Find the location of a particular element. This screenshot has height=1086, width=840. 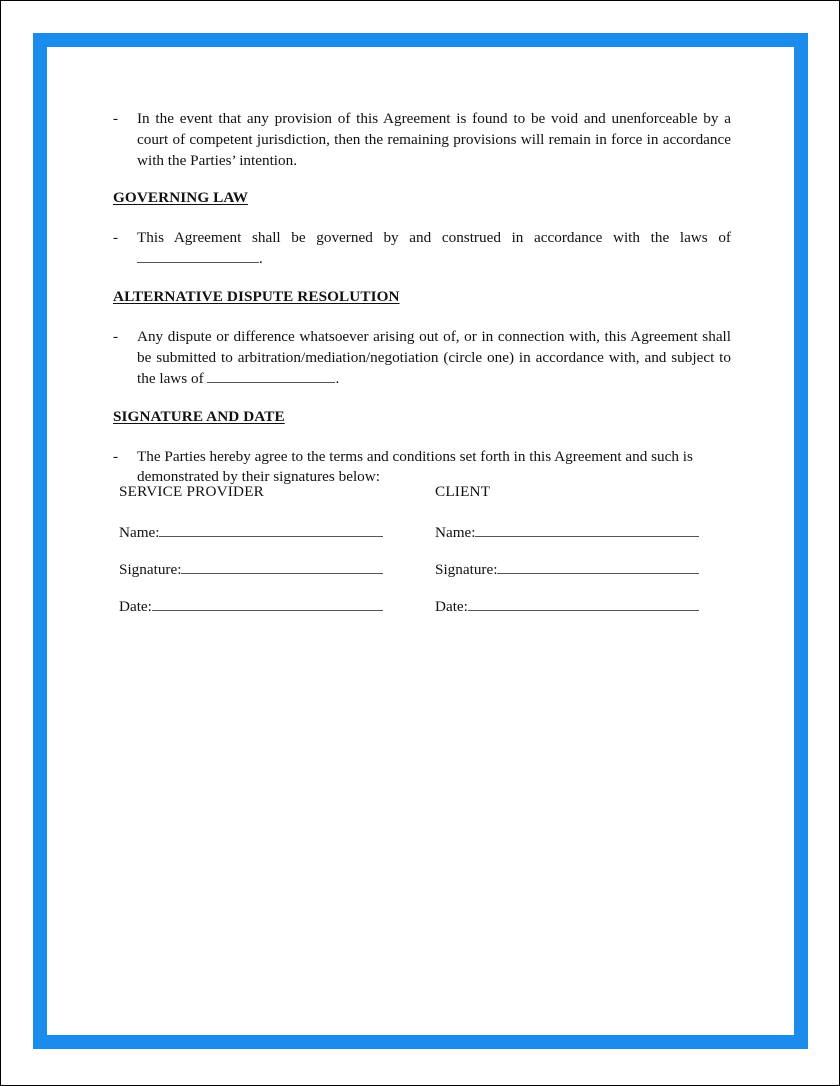

governing-law-text-end: . is located at coordinates (261, 259).